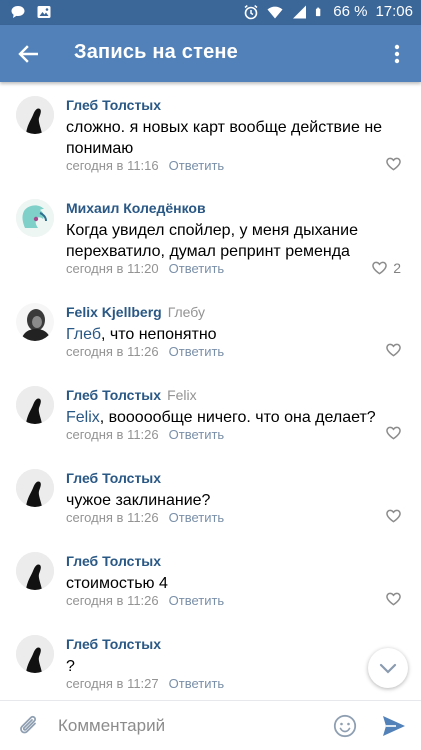 Image resolution: width=421 pixels, height=750 pixels. I want to click on like-count: 2, so click(397, 268).